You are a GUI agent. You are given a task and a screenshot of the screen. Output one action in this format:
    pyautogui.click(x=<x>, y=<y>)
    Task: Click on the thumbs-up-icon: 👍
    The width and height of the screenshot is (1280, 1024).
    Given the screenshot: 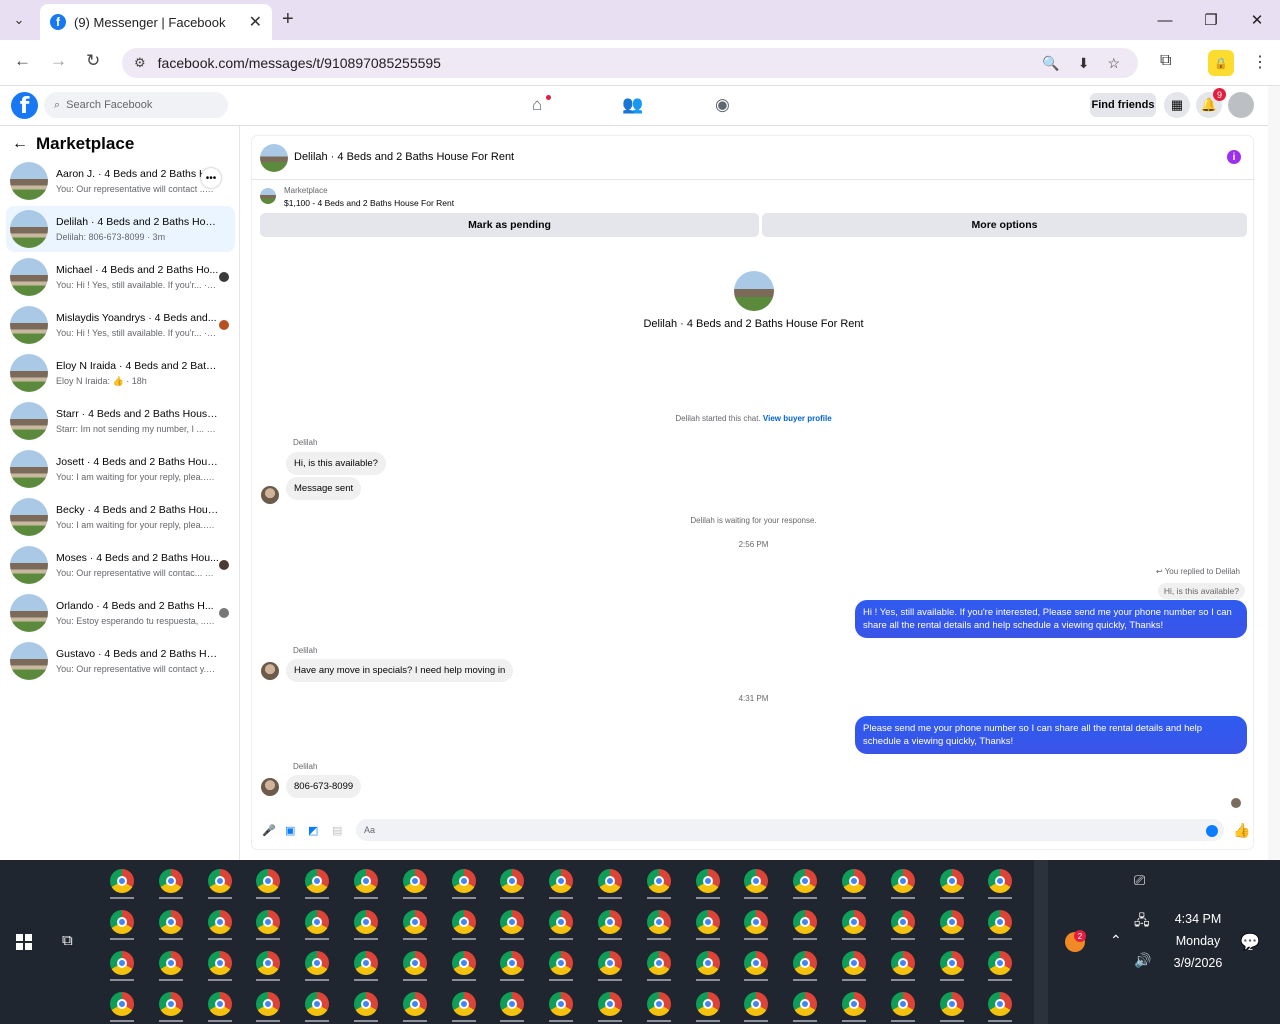 What is the action you would take?
    pyautogui.click(x=1241, y=830)
    